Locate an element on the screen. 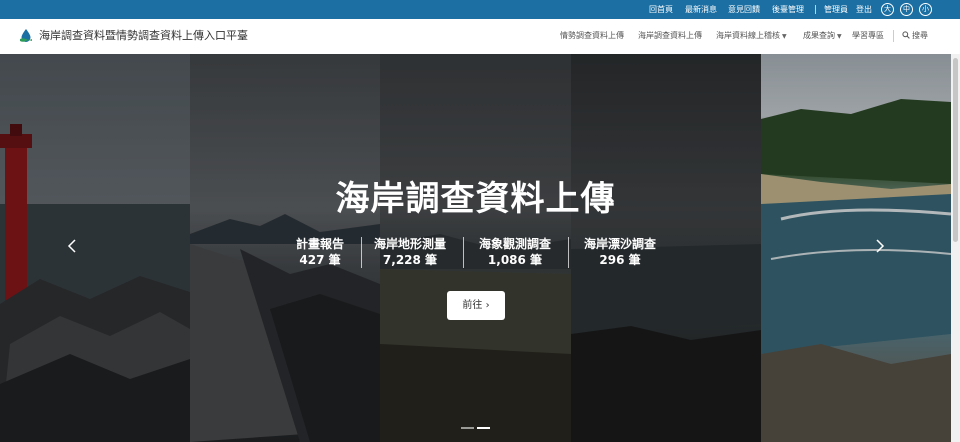  stat-label: 海岸漂沙調查 is located at coordinates (619, 244).